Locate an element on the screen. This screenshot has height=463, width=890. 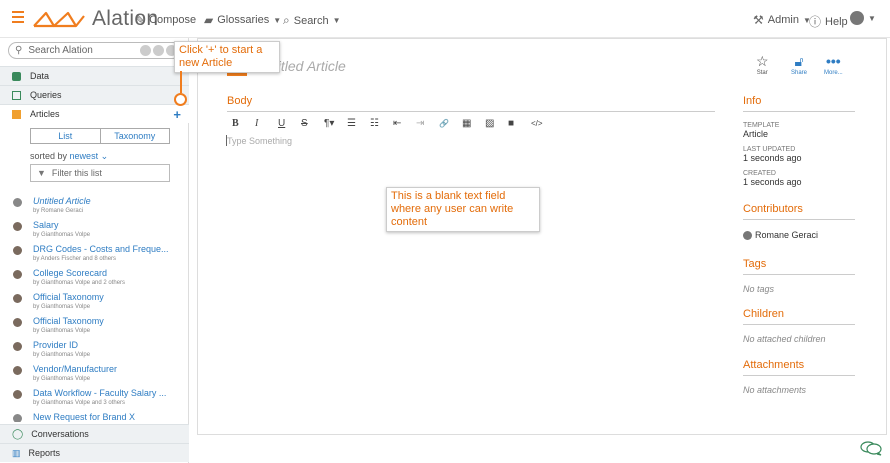
item-title: Official Taxonomy is located at coordinates (68, 297).